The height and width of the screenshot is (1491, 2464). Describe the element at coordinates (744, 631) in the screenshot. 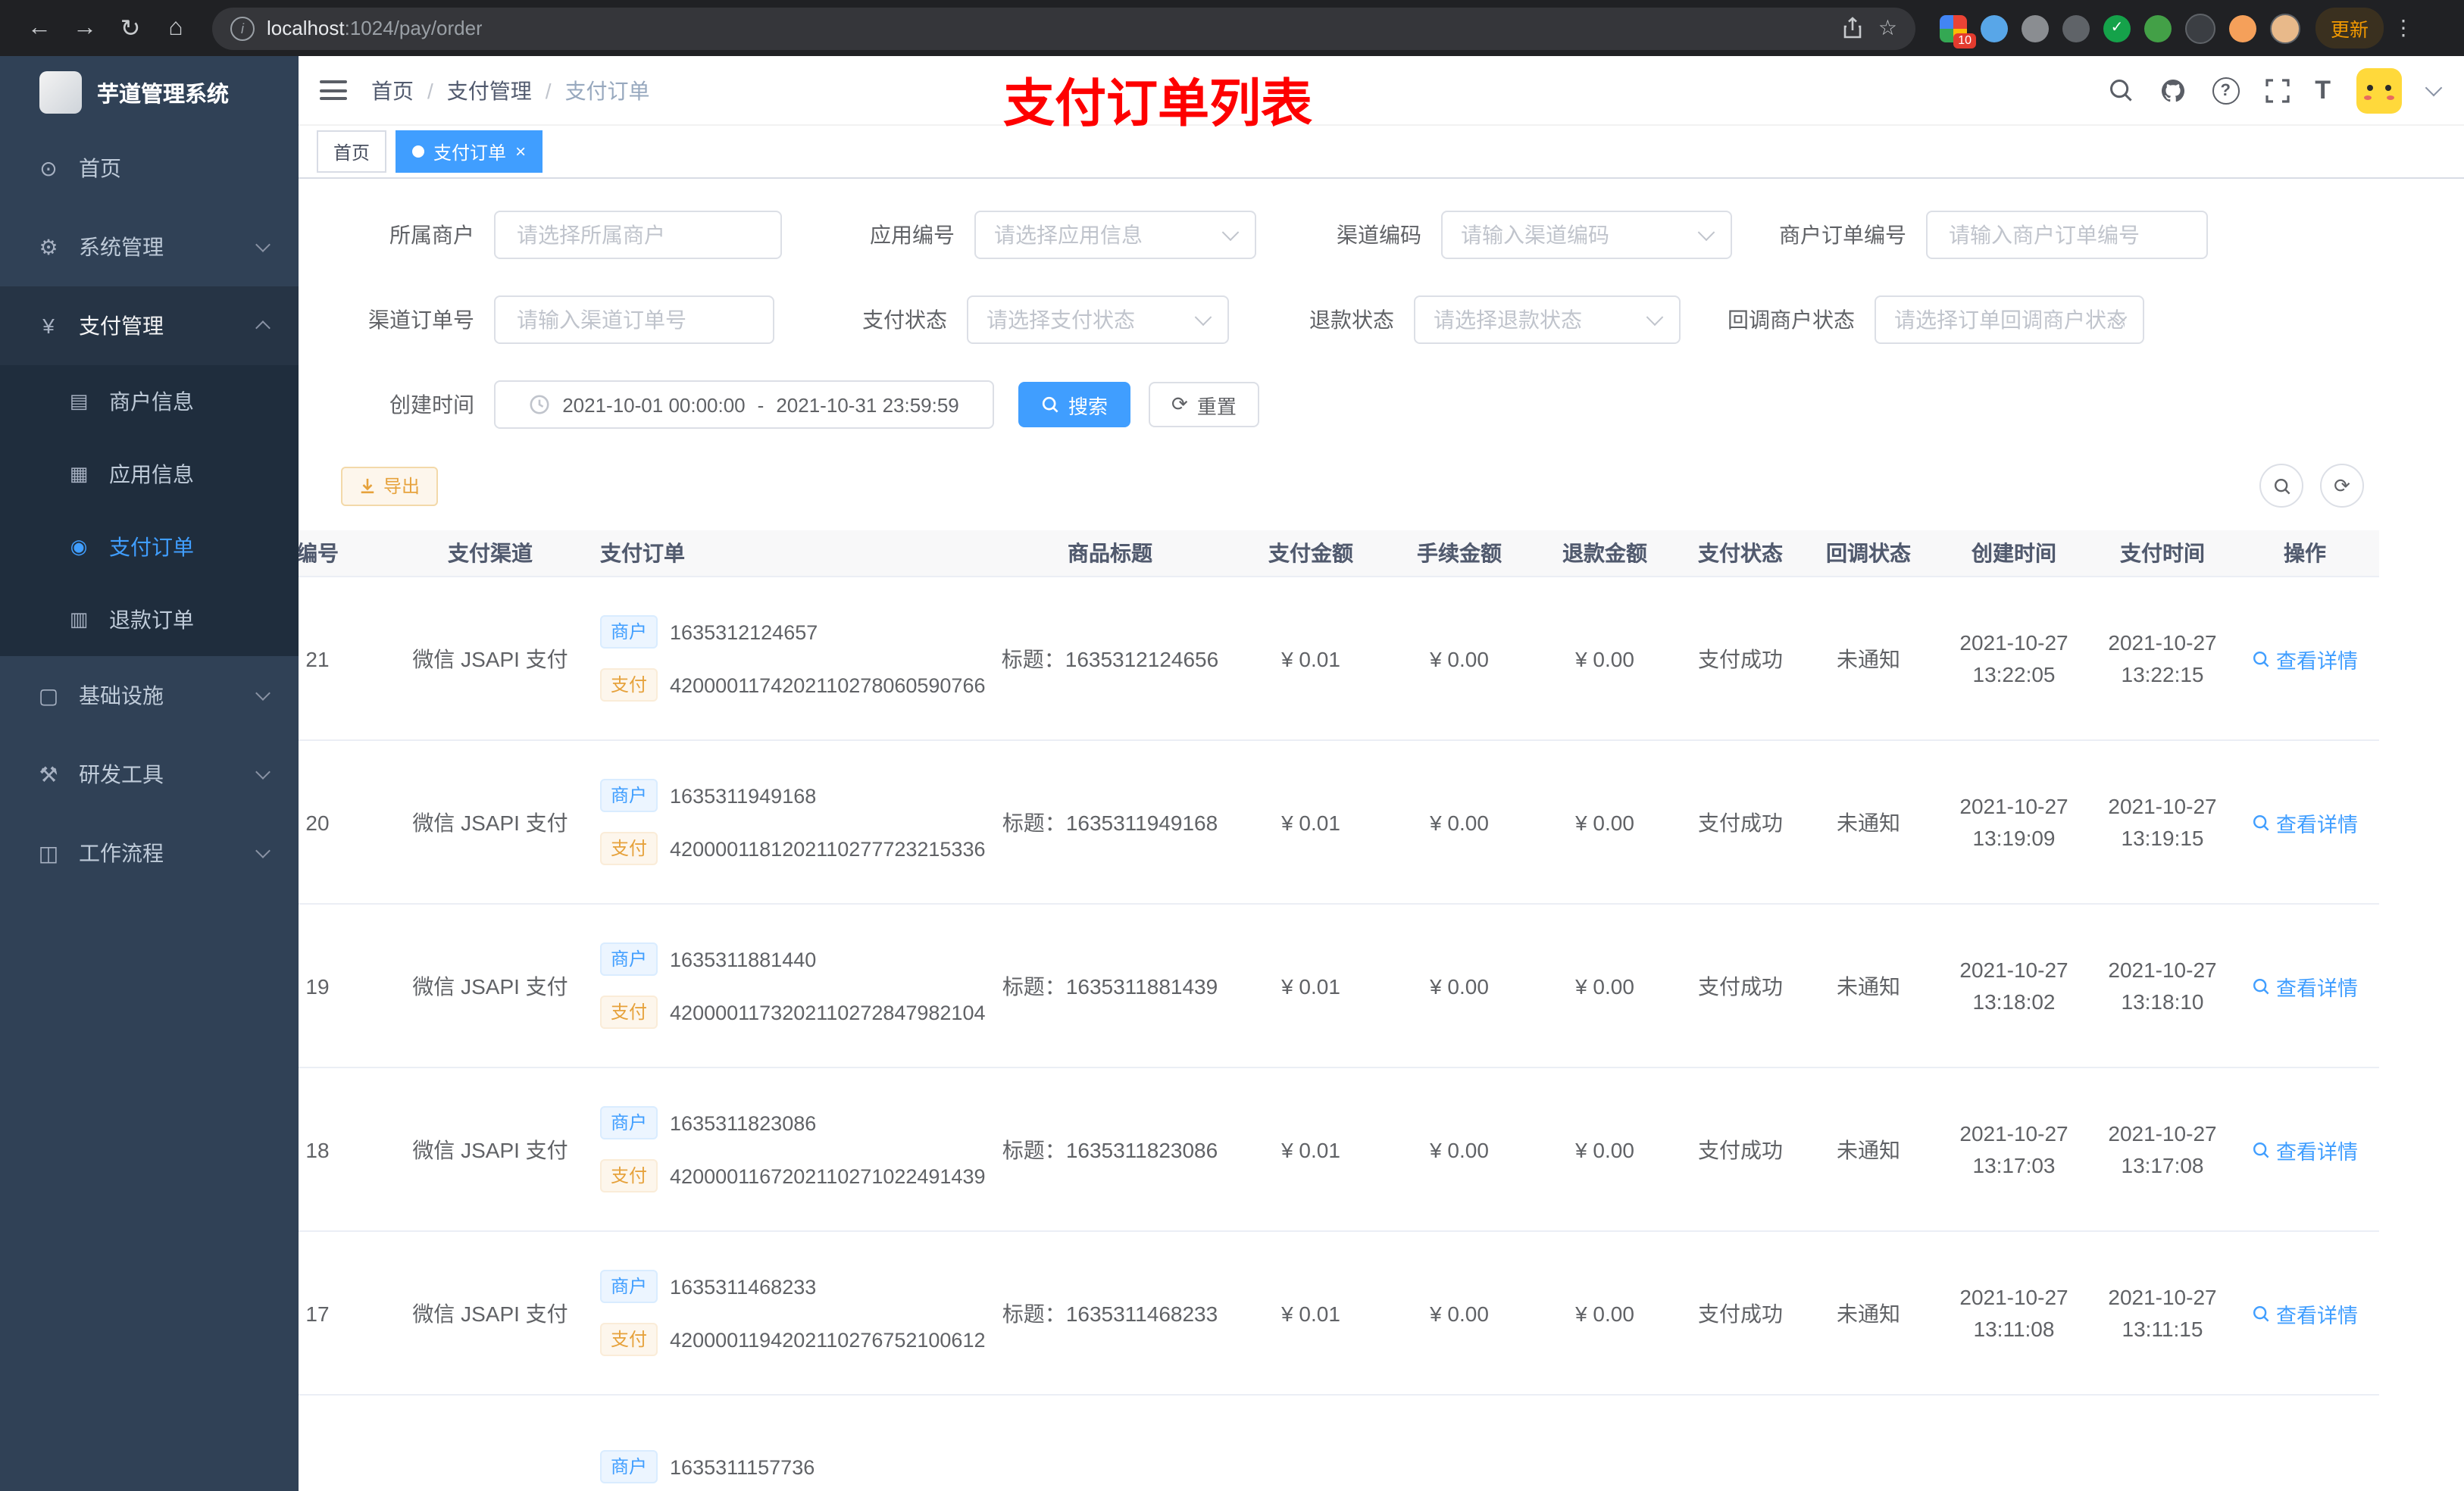

I see `merchant-order-no: 1635312124657` at that location.